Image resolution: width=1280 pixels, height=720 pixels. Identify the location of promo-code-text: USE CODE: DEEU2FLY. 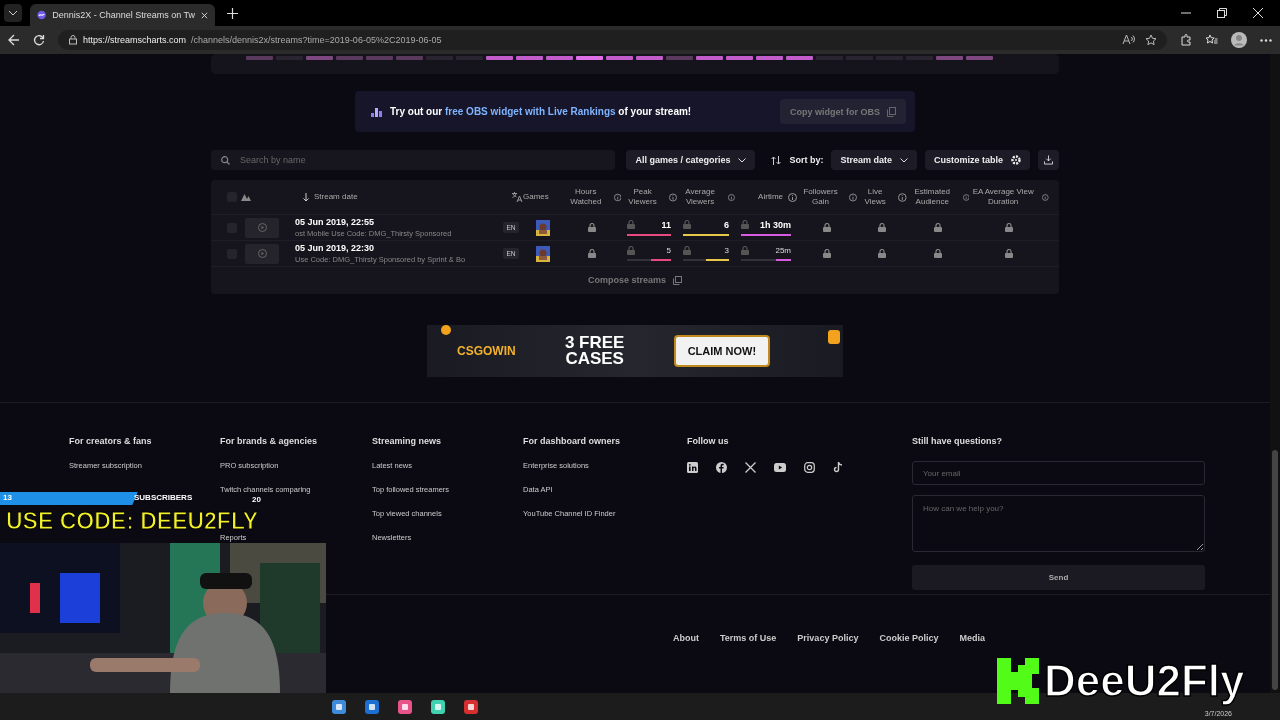
(132, 521).